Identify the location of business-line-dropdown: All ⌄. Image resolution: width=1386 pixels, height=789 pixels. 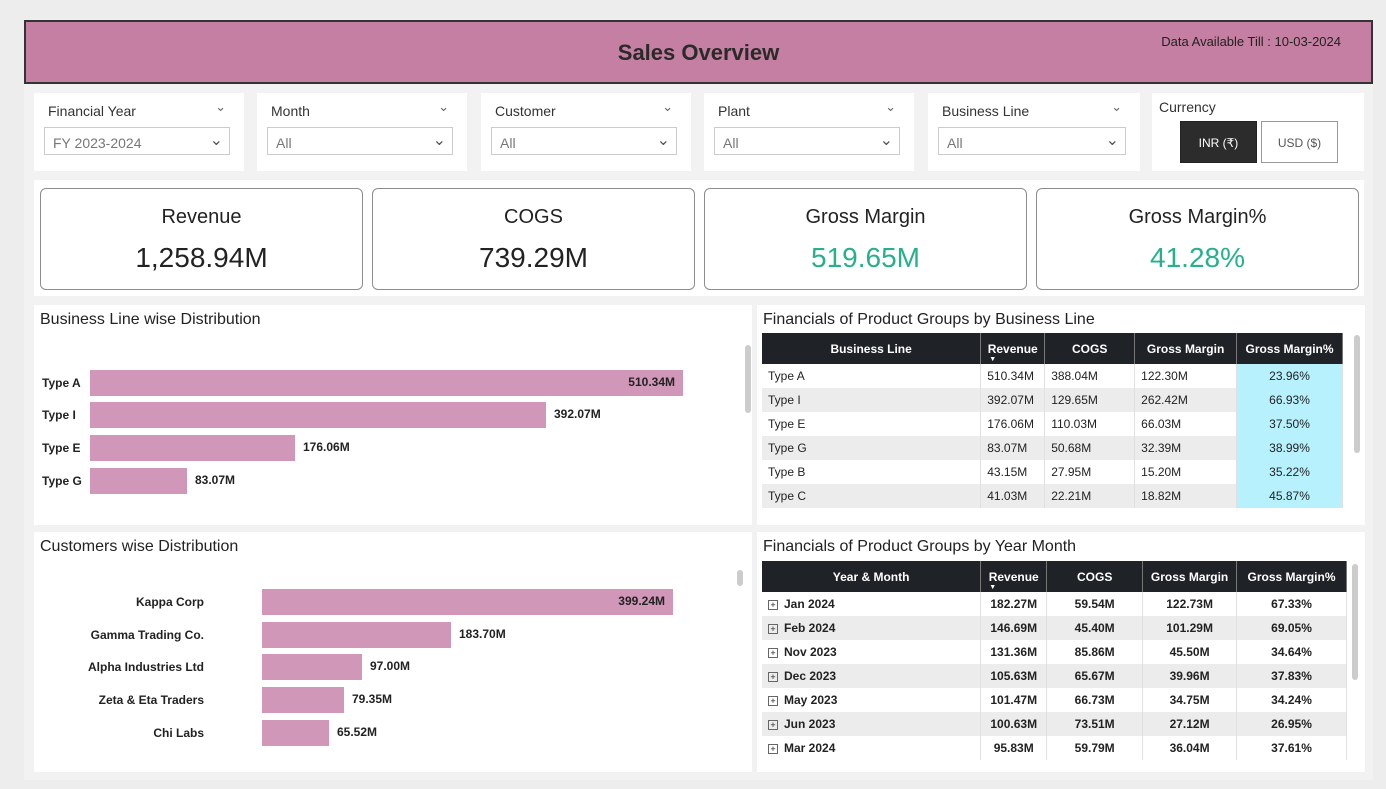
(1032, 141).